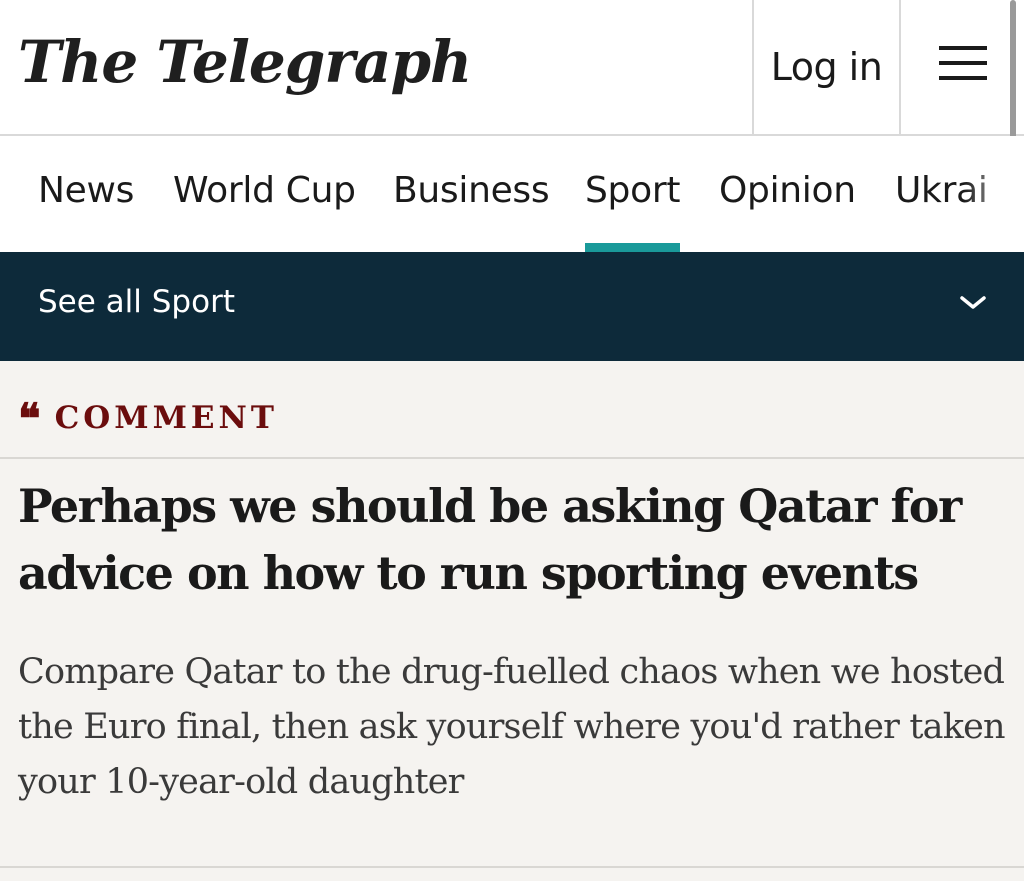 Image resolution: width=1024 pixels, height=881 pixels. Describe the element at coordinates (512, 458) in the screenshot. I see `divider` at that location.